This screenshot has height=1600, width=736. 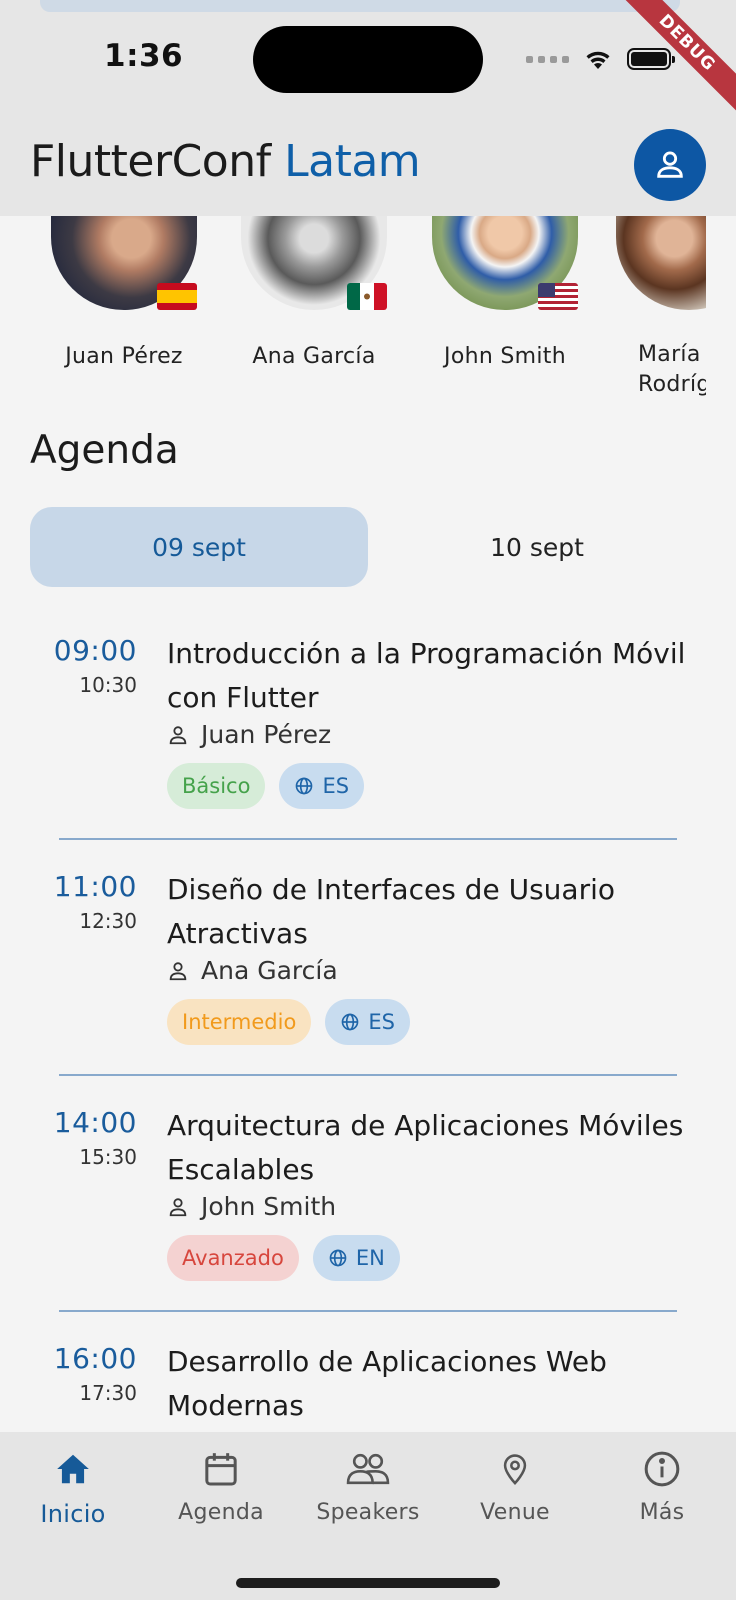 I want to click on people-icon, so click(x=368, y=1469).